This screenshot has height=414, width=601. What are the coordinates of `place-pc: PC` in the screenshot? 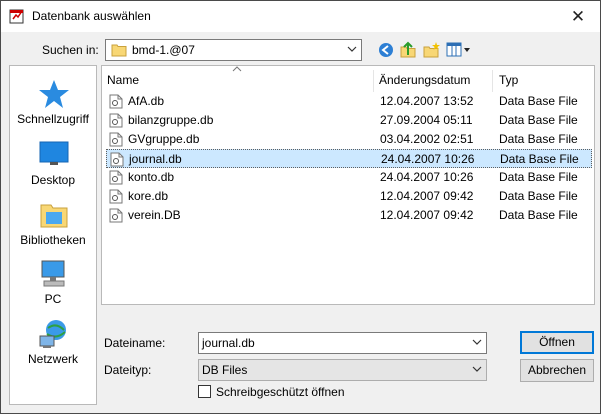 It's located at (53, 288).